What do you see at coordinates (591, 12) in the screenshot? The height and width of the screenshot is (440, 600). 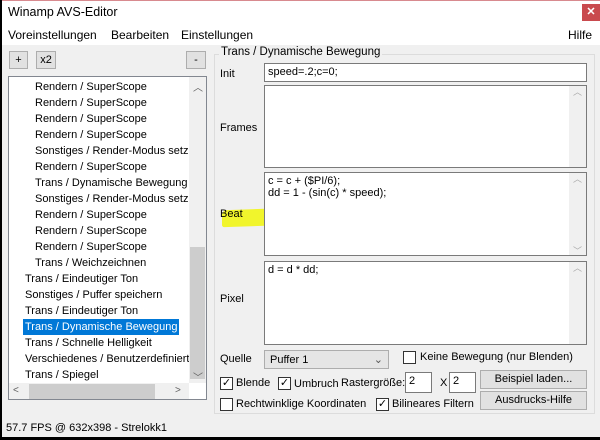 I see `close-icon: ✕` at bounding box center [591, 12].